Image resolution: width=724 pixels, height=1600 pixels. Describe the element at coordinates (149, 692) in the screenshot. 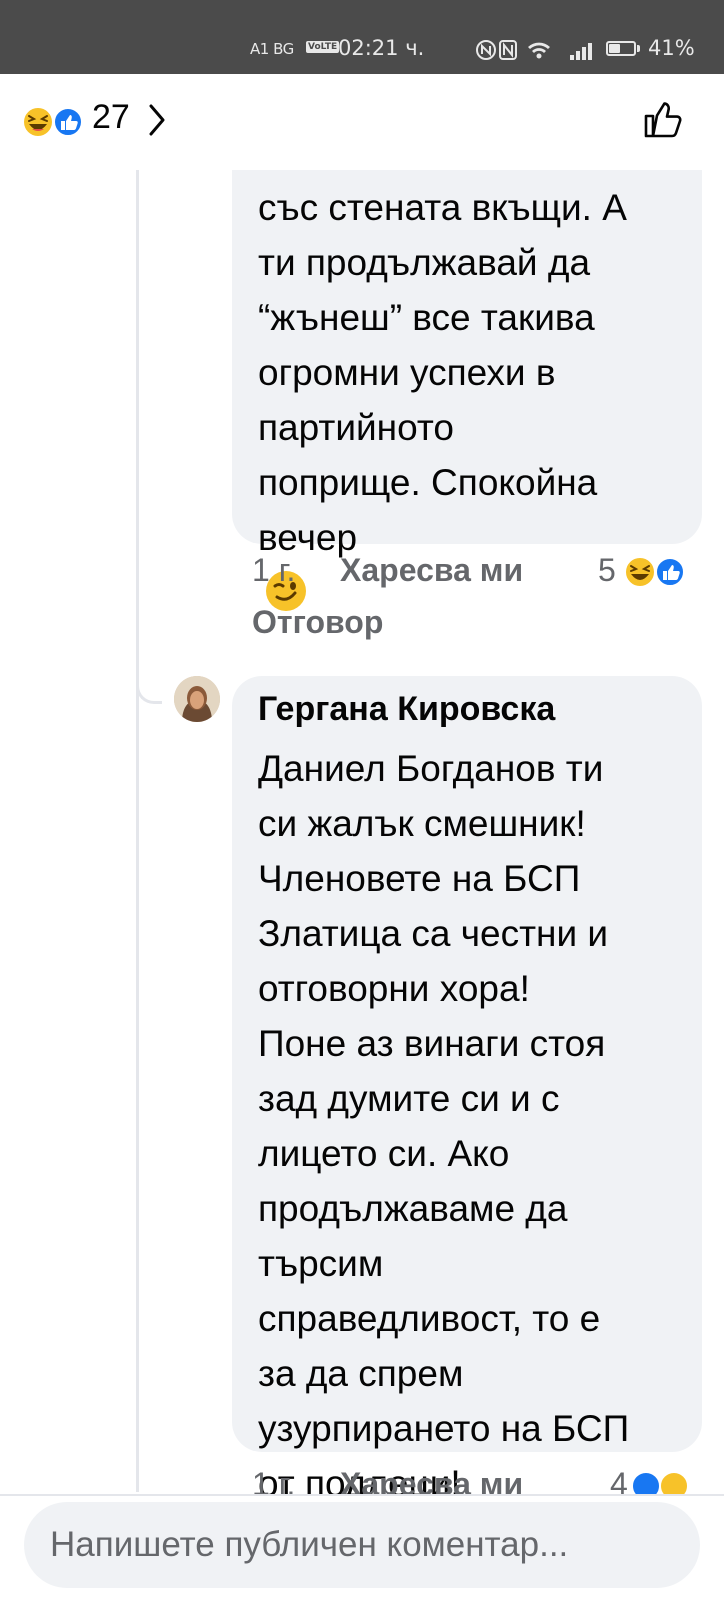

I see `reply-connector` at that location.